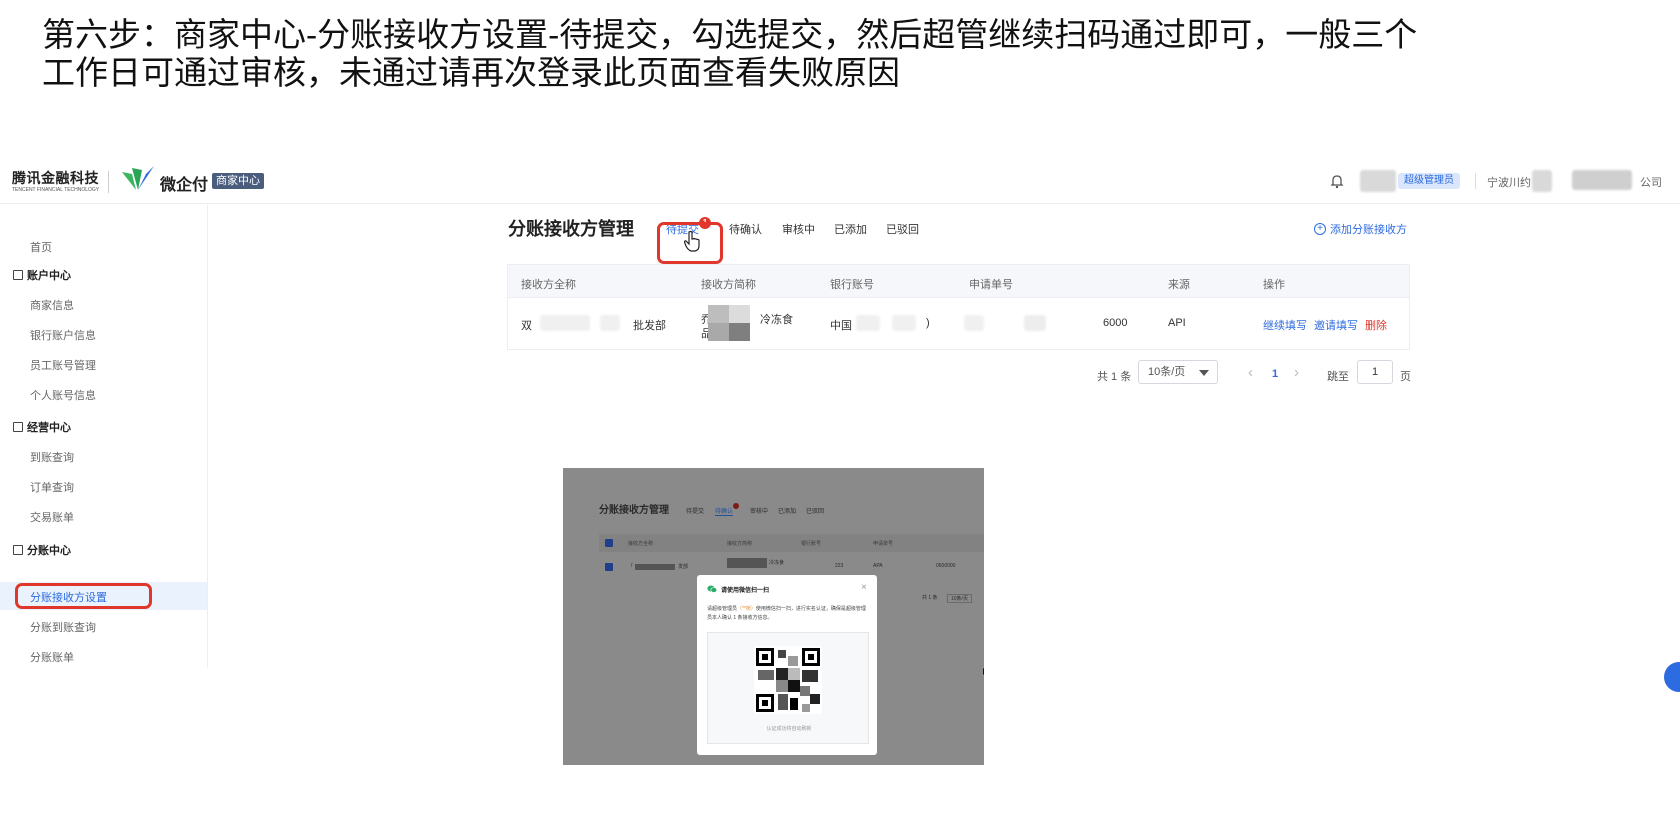 The height and width of the screenshot is (833, 1680). I want to click on sidebar-item-bank-account: 银行账户信息, so click(63, 335).